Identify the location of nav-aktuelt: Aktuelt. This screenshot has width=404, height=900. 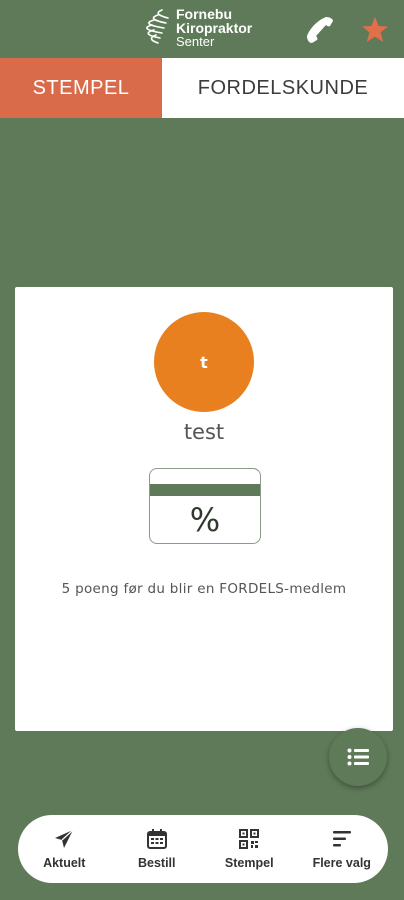
(64, 849).